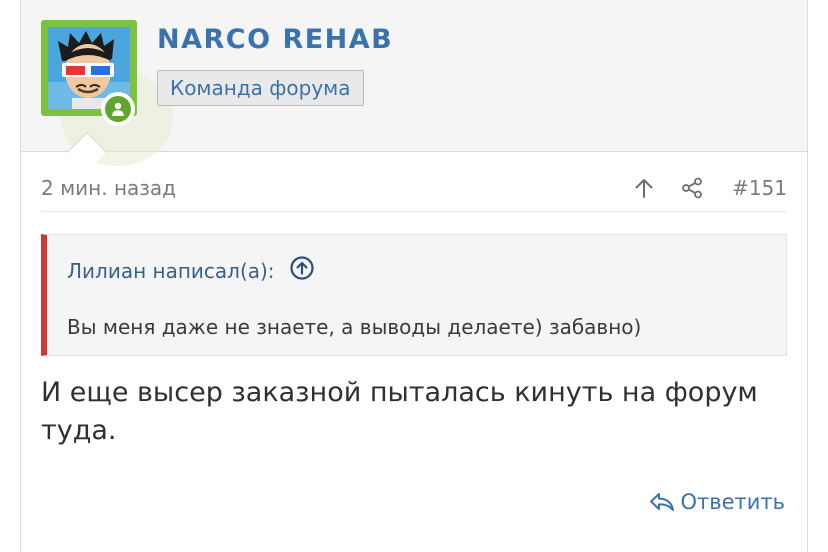 The height and width of the screenshot is (552, 828). I want to click on reply-icon, so click(662, 502).